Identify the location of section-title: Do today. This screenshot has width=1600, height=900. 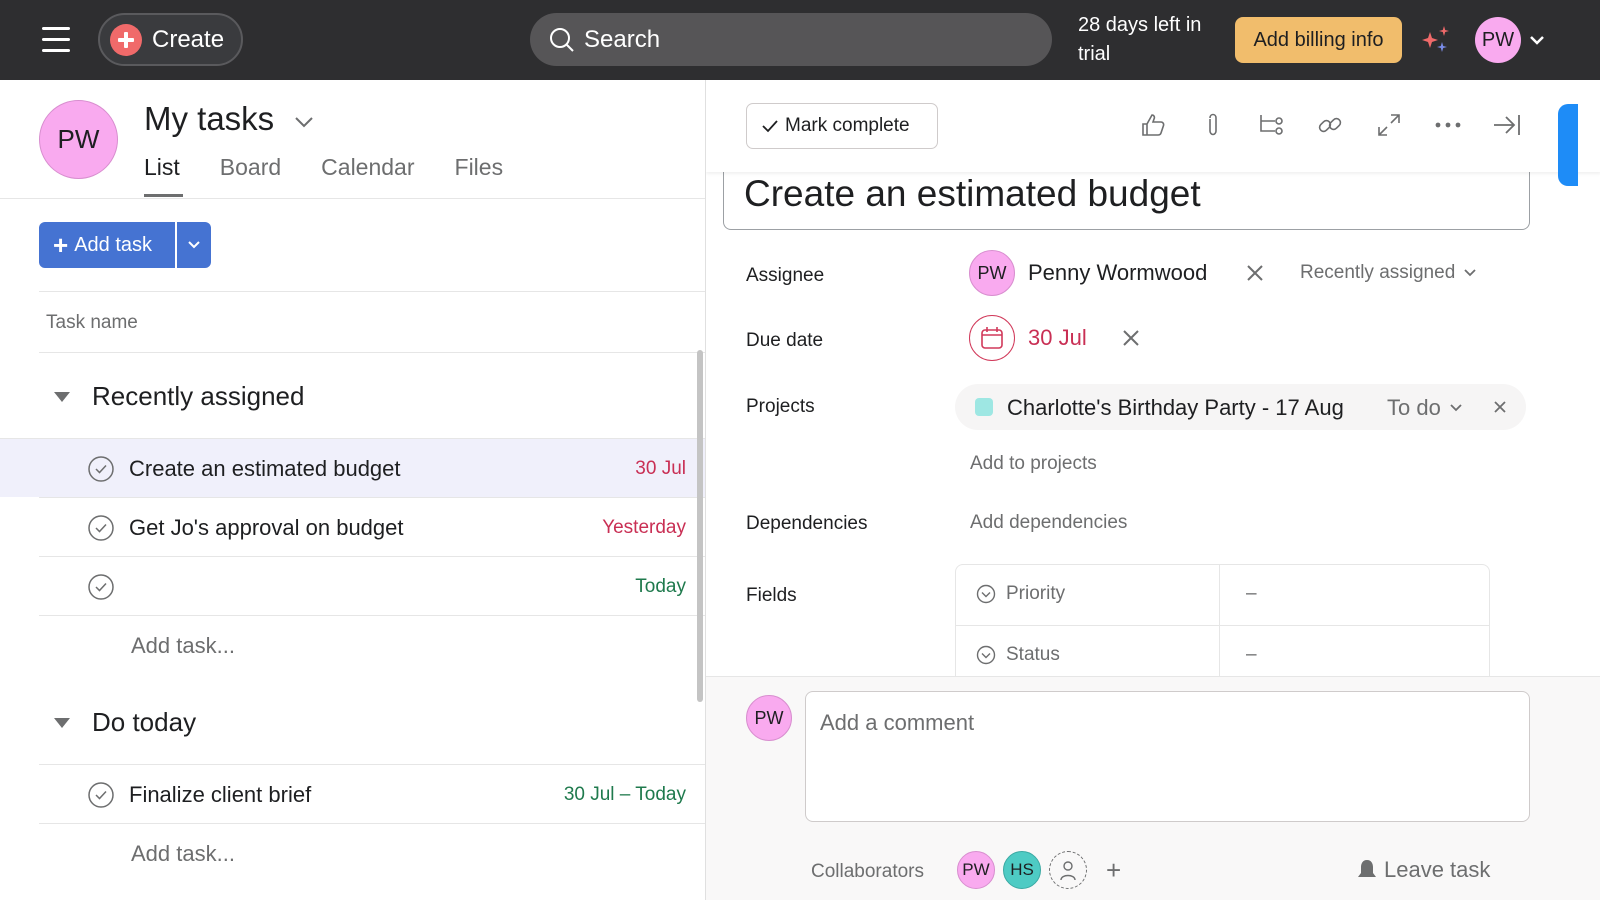
(144, 722).